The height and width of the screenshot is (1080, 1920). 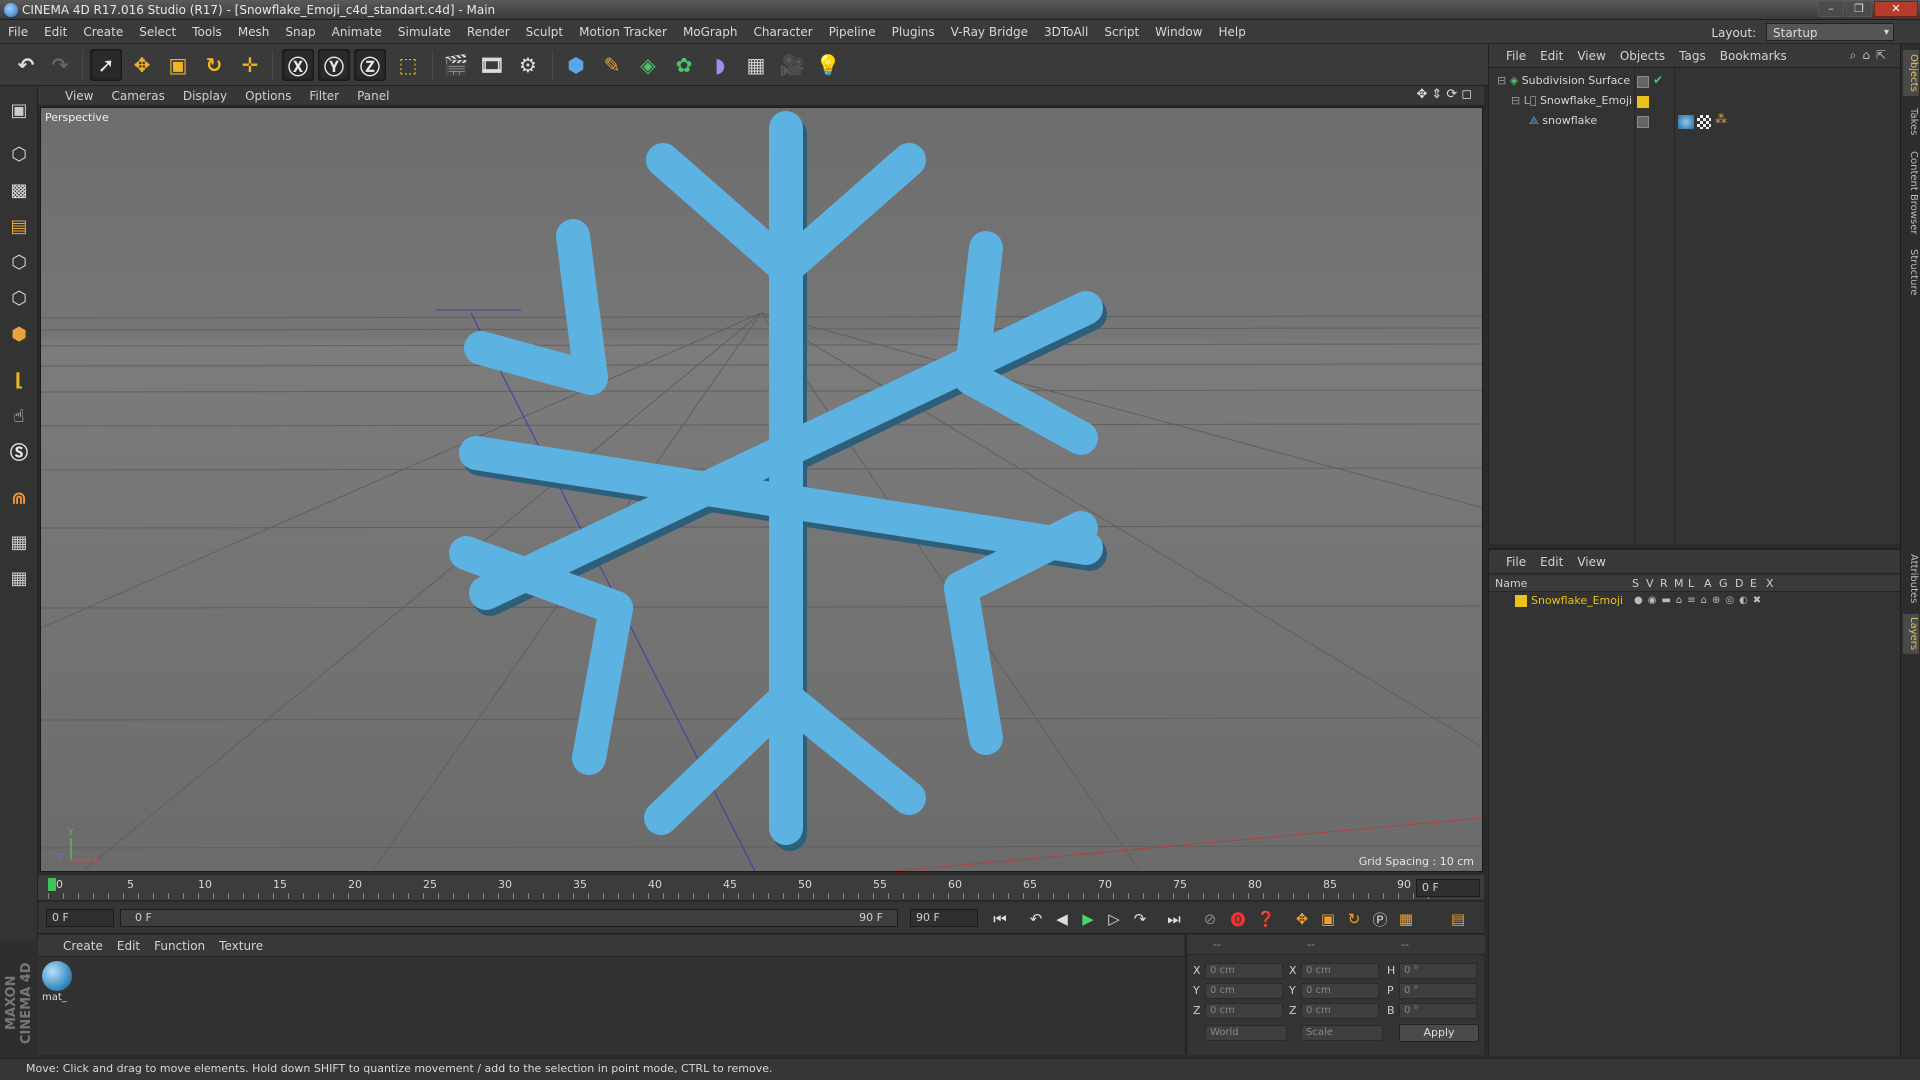 What do you see at coordinates (83, 946) in the screenshot?
I see `material-menu-create: Create` at bounding box center [83, 946].